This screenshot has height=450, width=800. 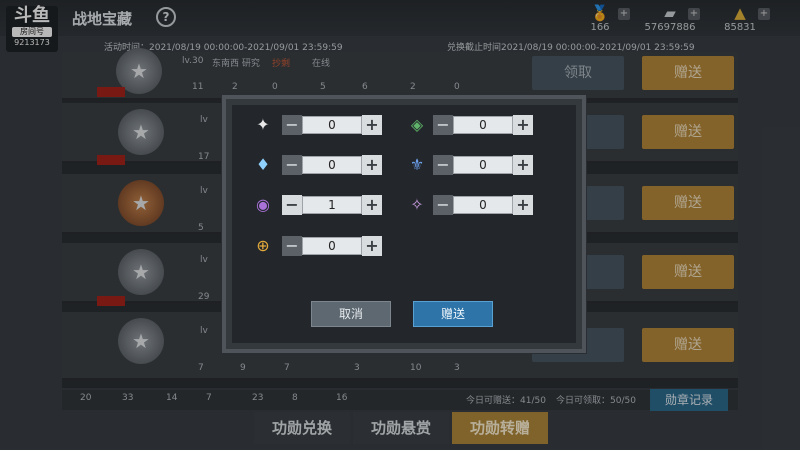 What do you see at coordinates (417, 164) in the screenshot?
I see `blue-wings-icon: ⚜` at bounding box center [417, 164].